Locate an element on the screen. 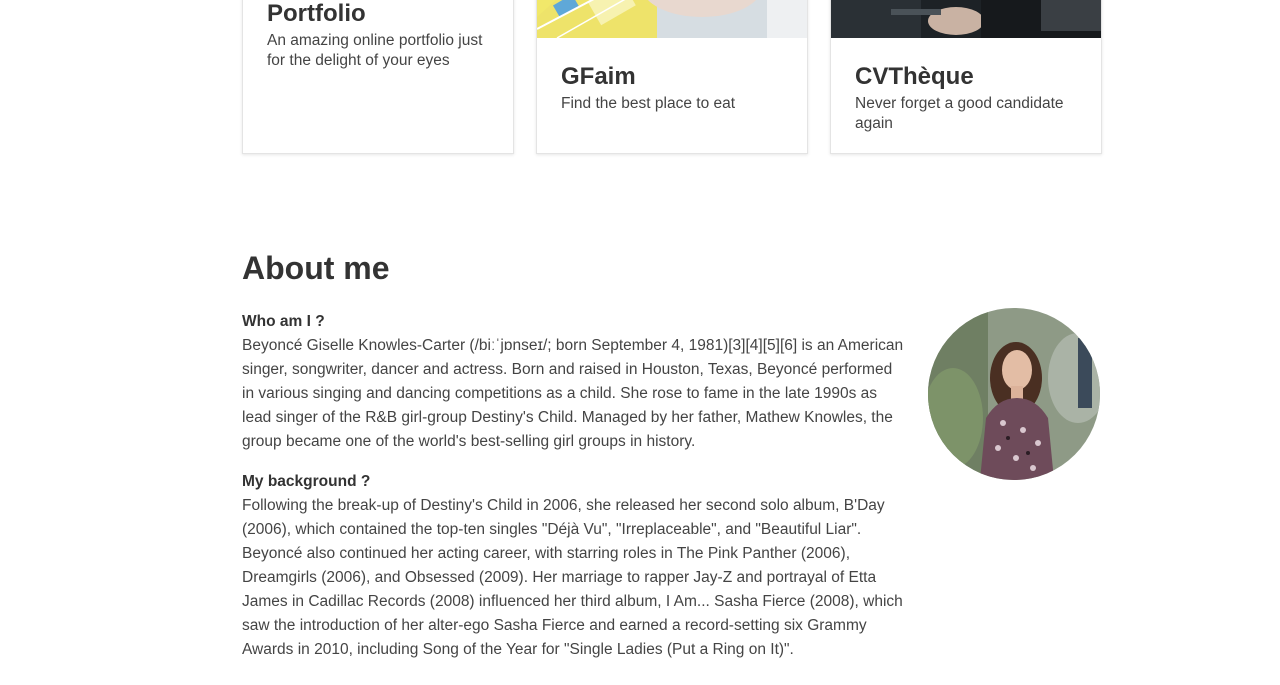  card-title: GFaim is located at coordinates (598, 76).